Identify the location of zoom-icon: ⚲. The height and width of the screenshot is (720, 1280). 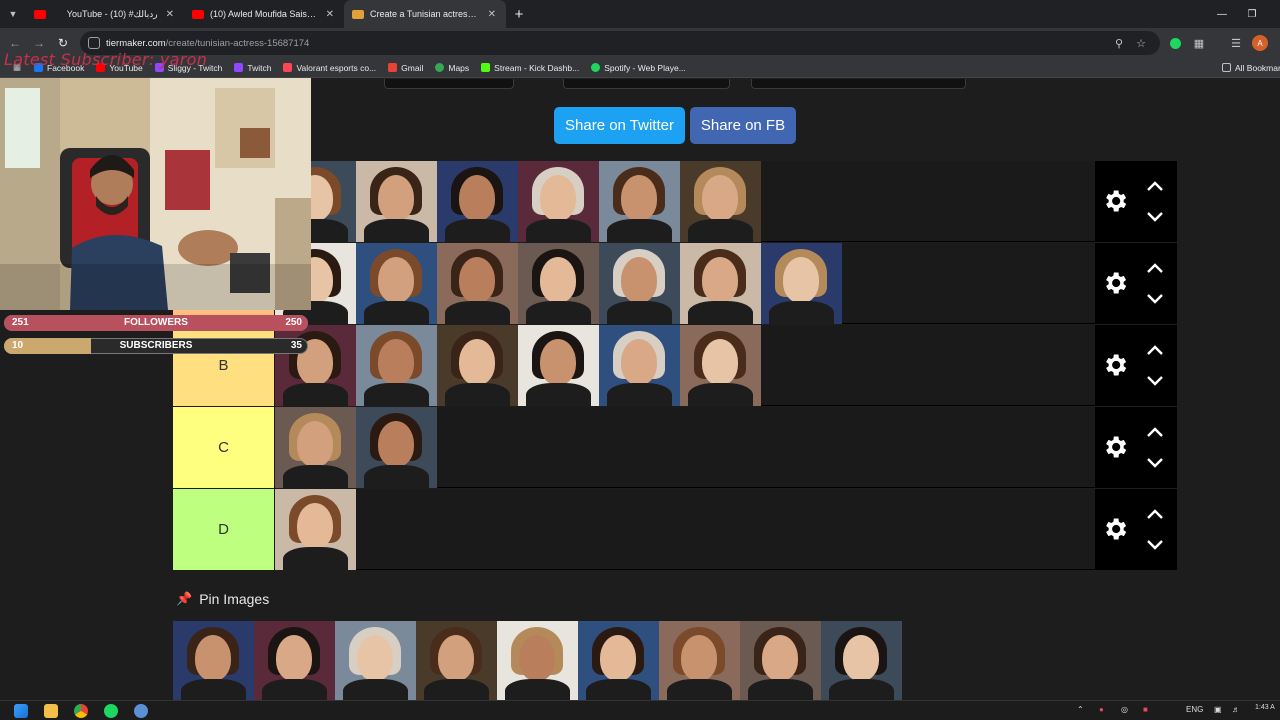
(1119, 43).